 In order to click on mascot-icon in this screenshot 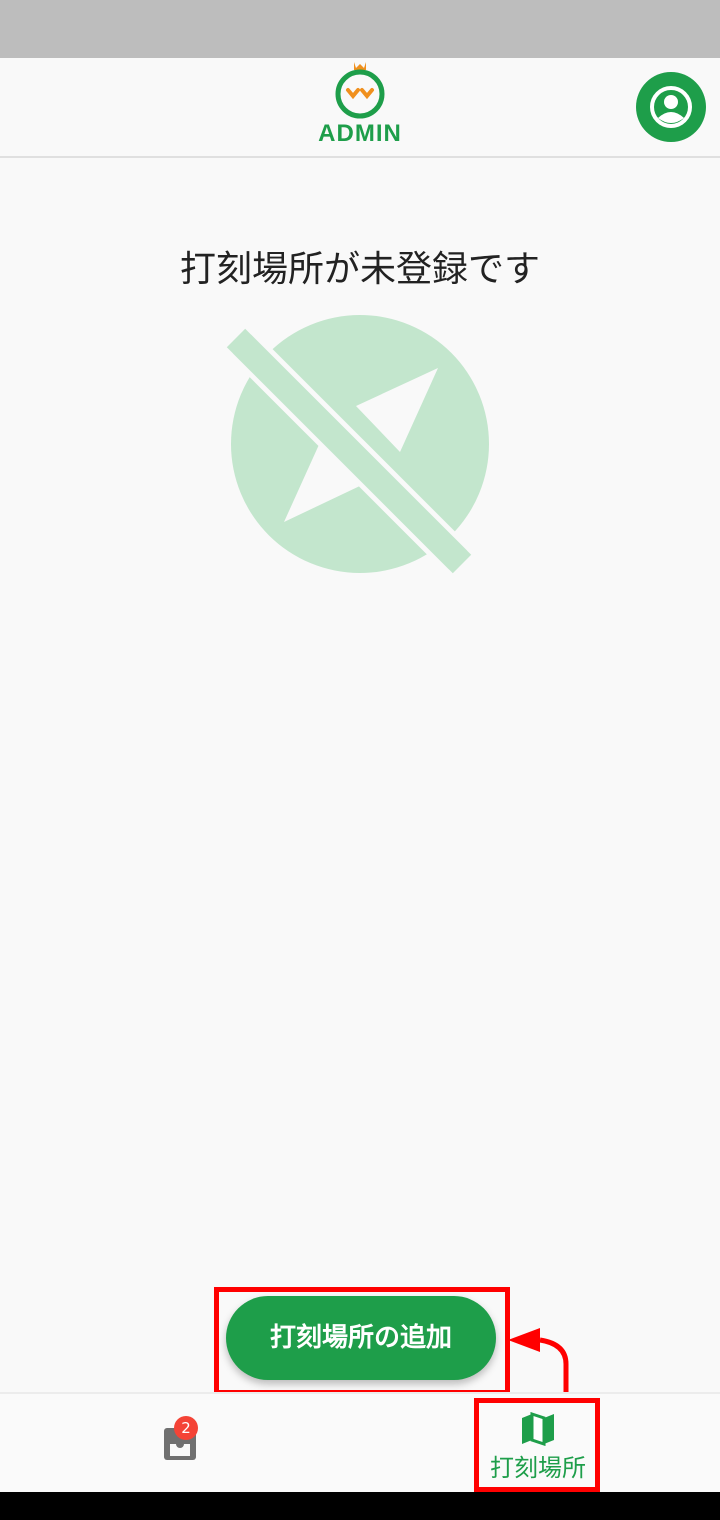, I will do `click(360, 90)`.